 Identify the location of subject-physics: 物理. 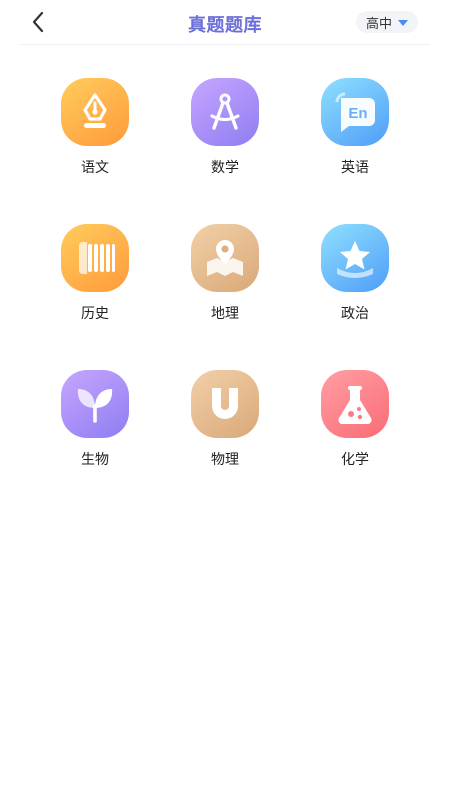
(225, 419).